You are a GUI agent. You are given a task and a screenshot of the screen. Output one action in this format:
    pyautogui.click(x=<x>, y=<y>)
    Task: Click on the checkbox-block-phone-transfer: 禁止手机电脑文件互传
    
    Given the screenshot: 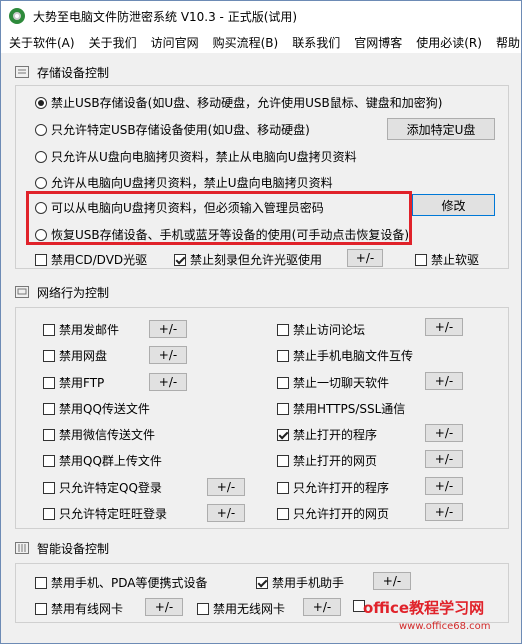 What is the action you would take?
    pyautogui.click(x=345, y=355)
    